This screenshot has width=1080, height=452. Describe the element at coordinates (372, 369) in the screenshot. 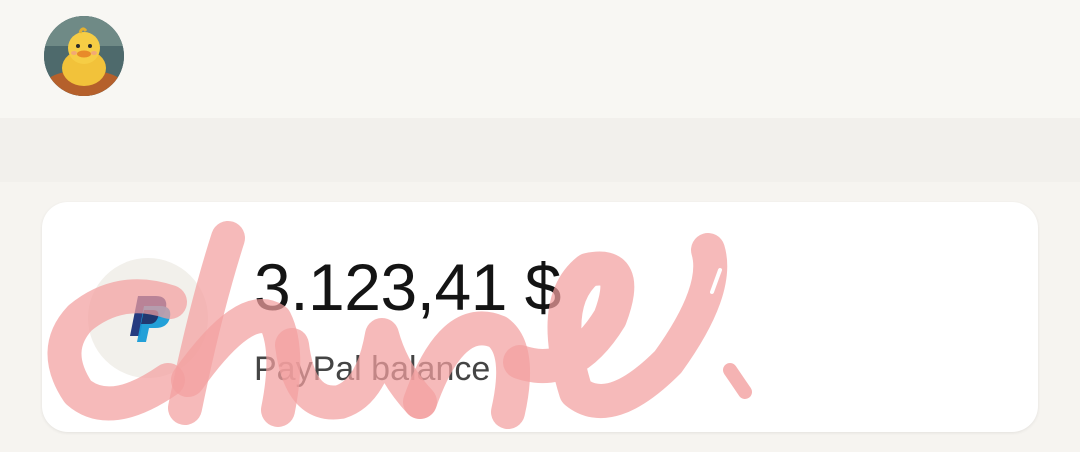

I see `balance-label: PayPal balance` at that location.